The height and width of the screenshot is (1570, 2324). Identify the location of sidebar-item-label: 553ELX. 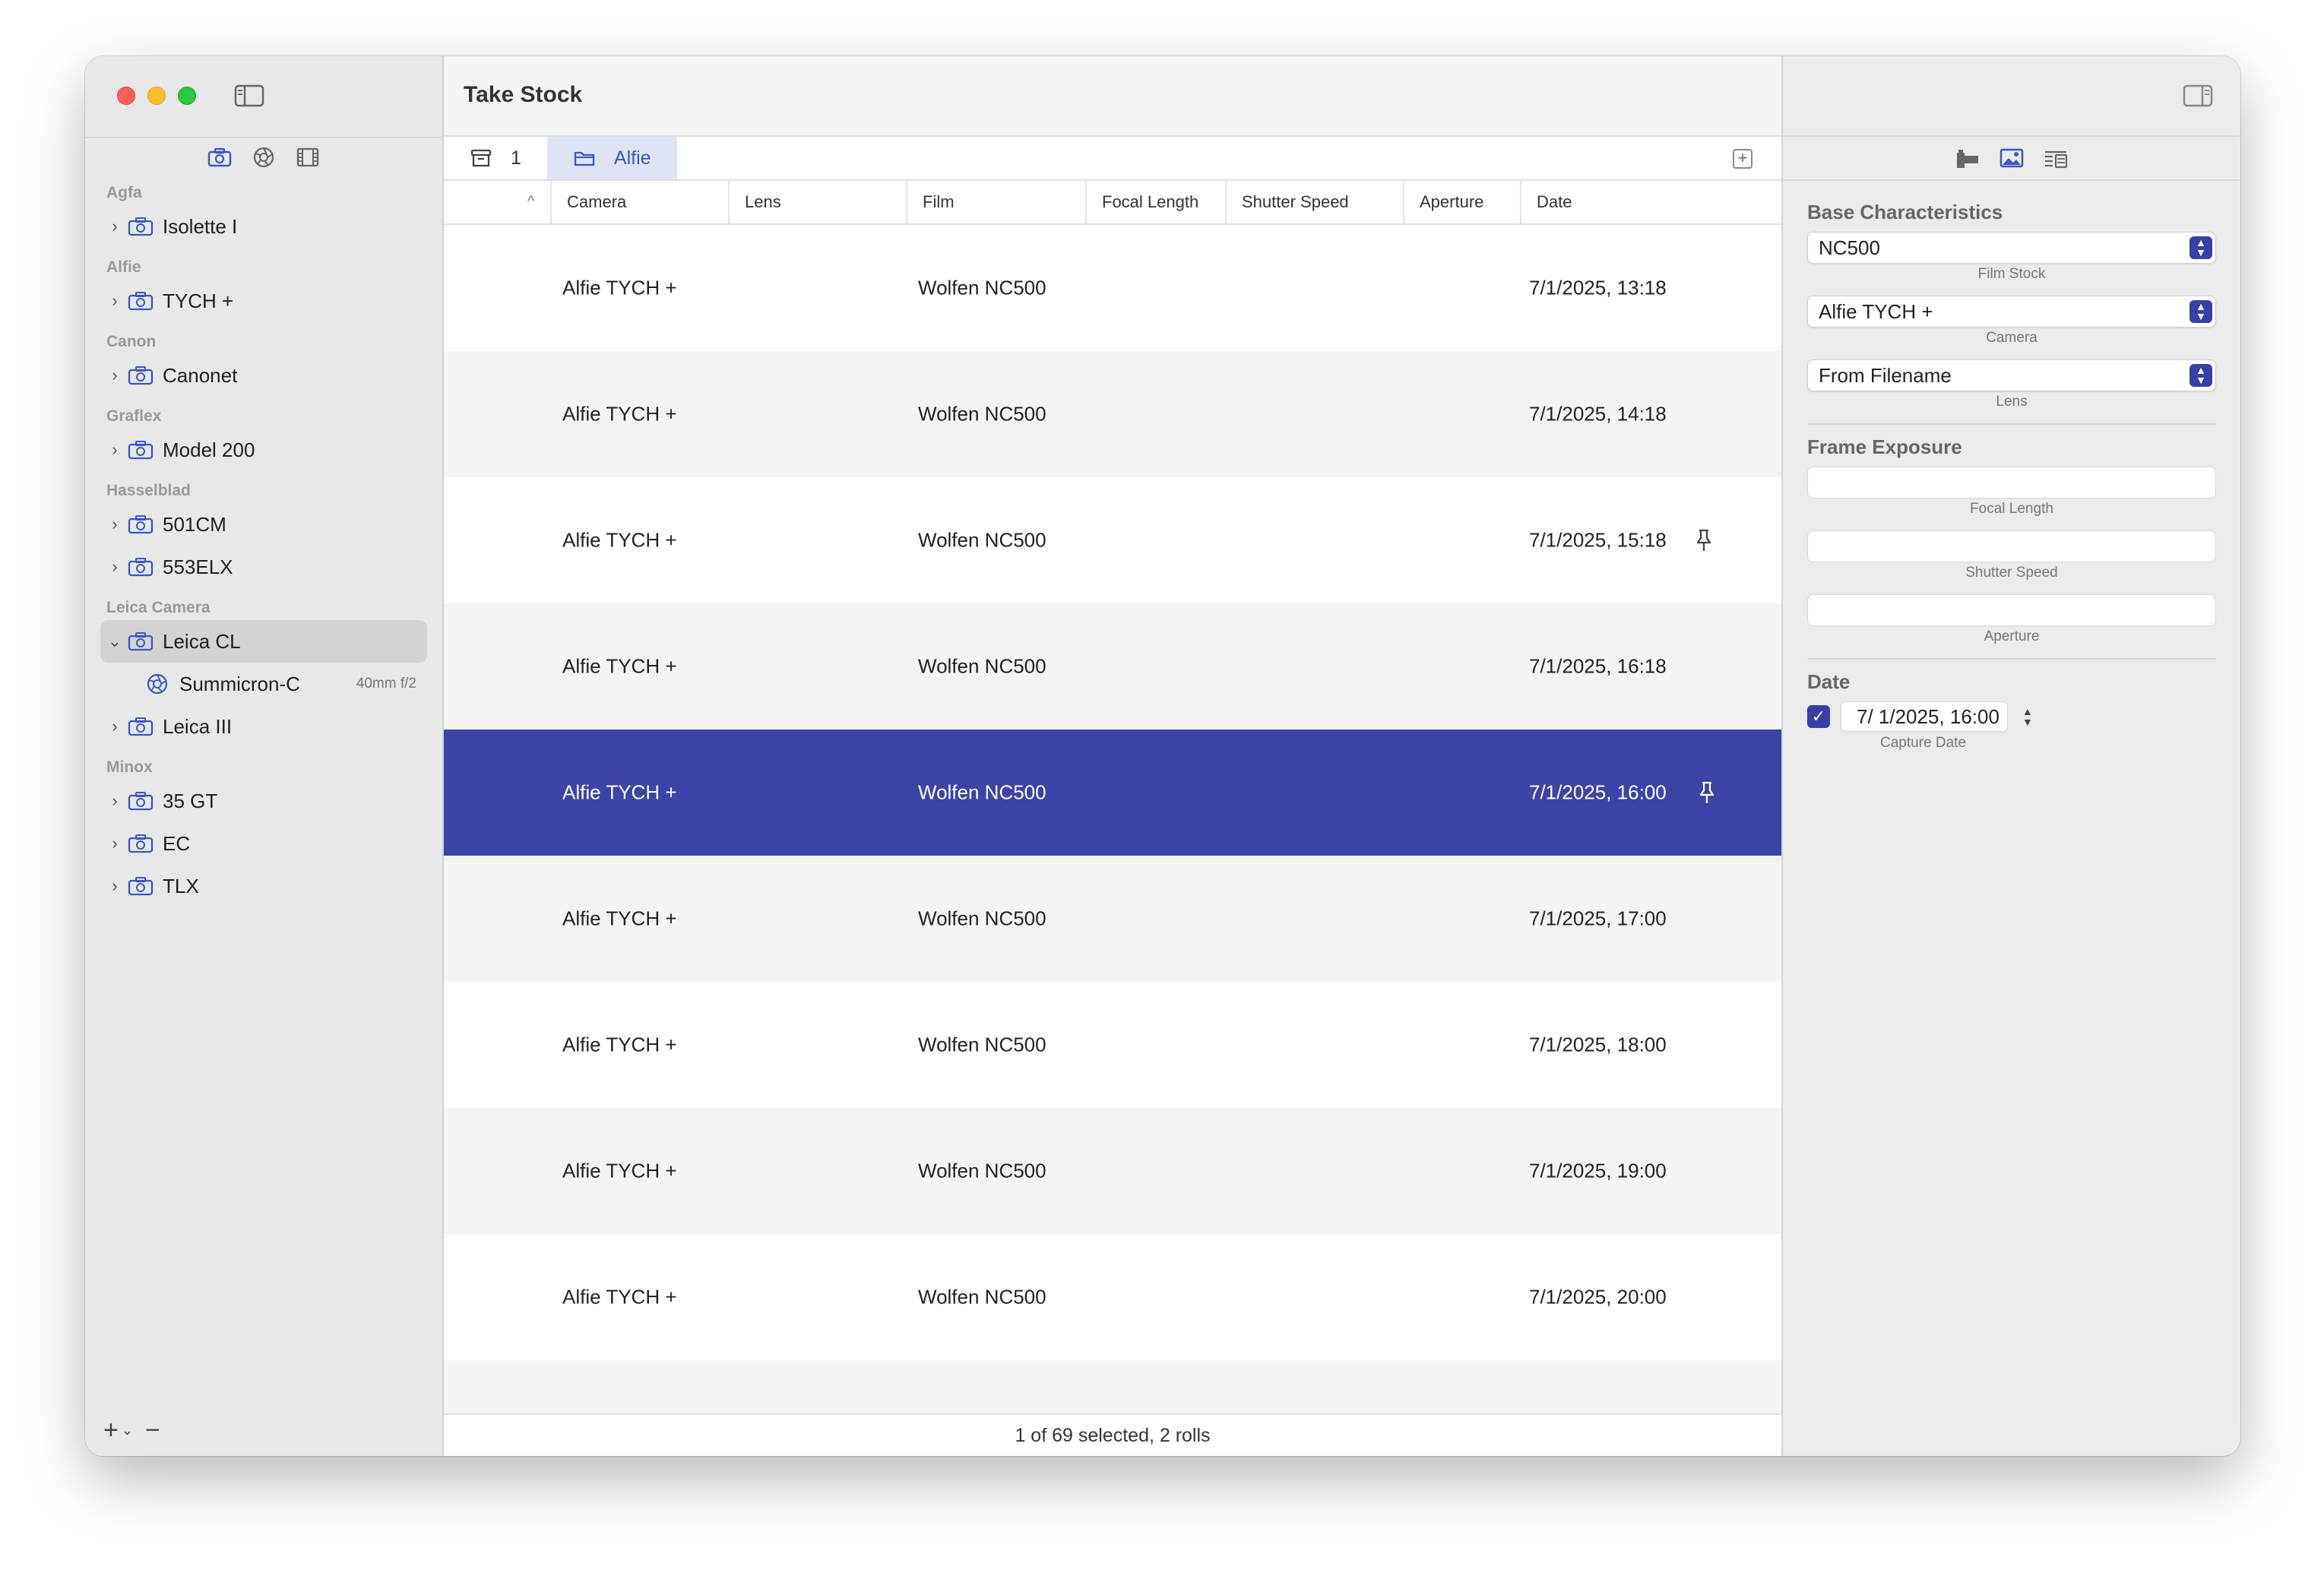
(198, 566).